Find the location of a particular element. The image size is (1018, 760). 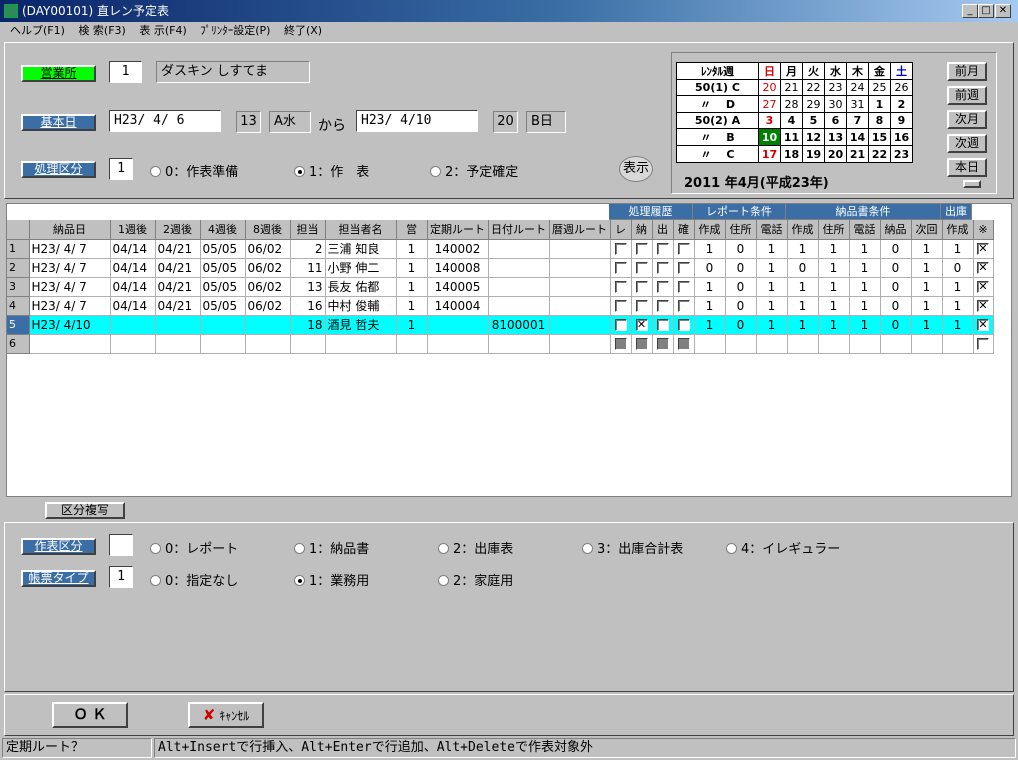

work-option-1: 1：納品書 is located at coordinates (331, 547).